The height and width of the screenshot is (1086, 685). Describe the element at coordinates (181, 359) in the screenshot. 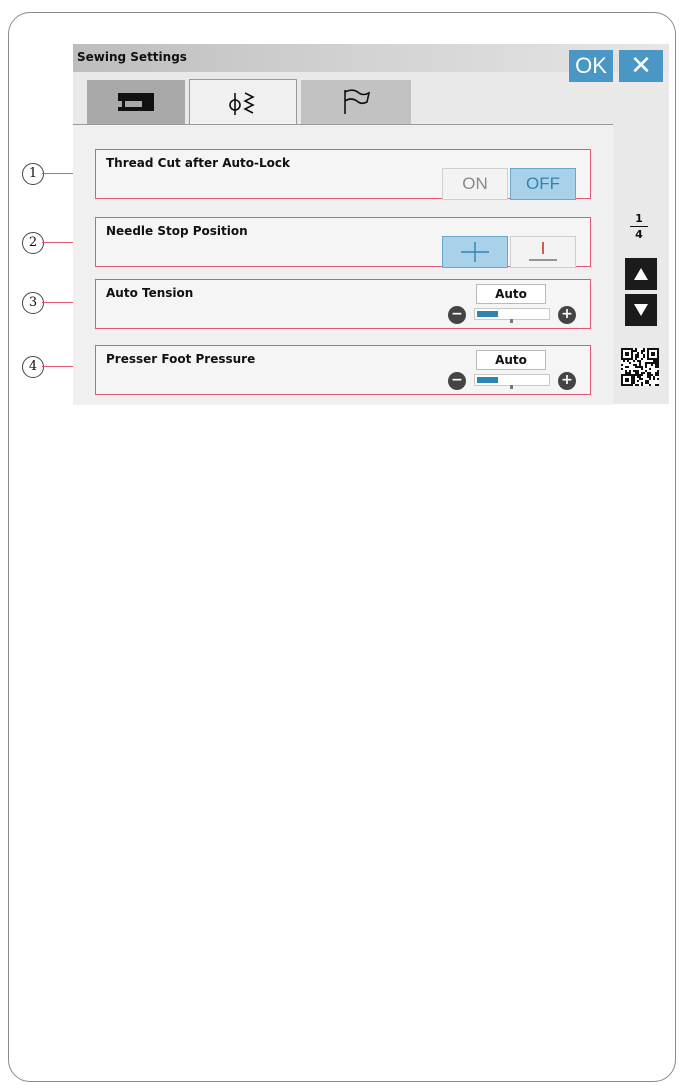

I see `setting-label: Presser Foot Pressure` at that location.